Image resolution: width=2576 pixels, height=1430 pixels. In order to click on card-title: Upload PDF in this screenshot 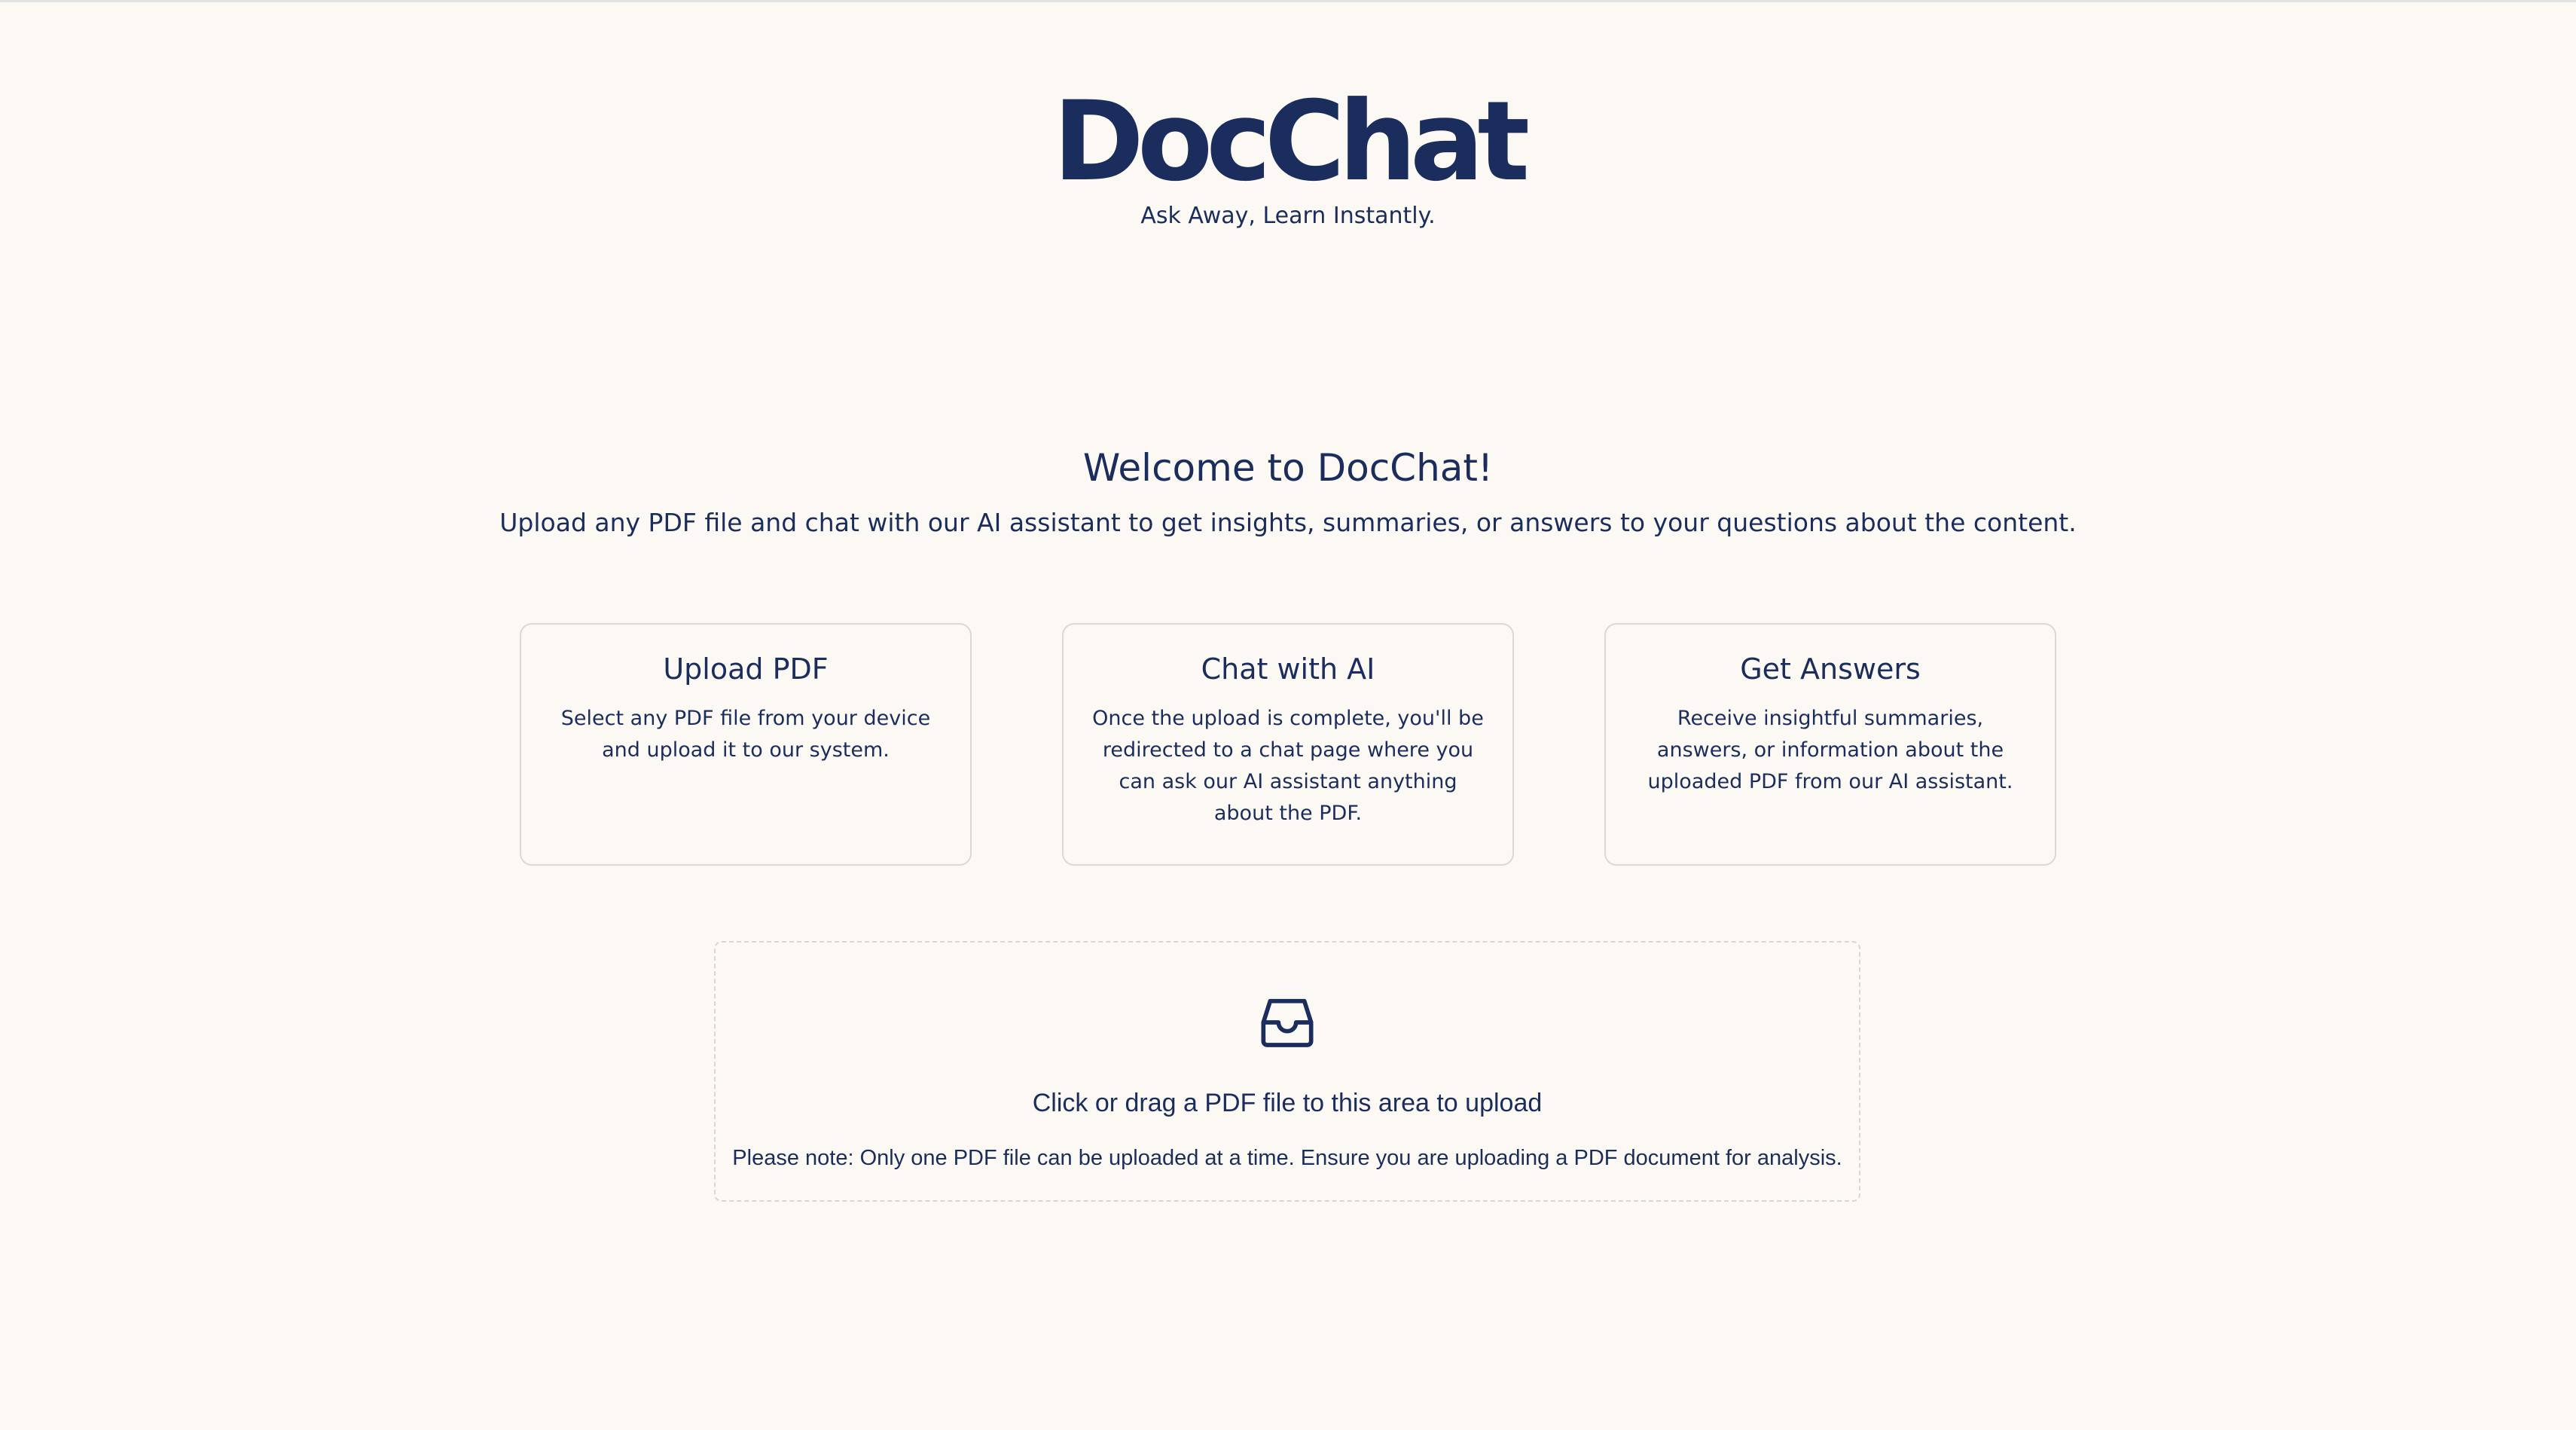, I will do `click(746, 669)`.